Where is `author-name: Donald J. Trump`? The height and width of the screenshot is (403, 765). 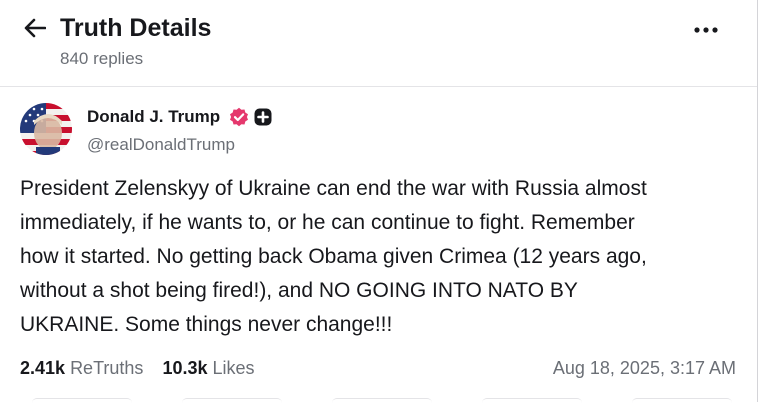
author-name: Donald J. Trump is located at coordinates (153, 117).